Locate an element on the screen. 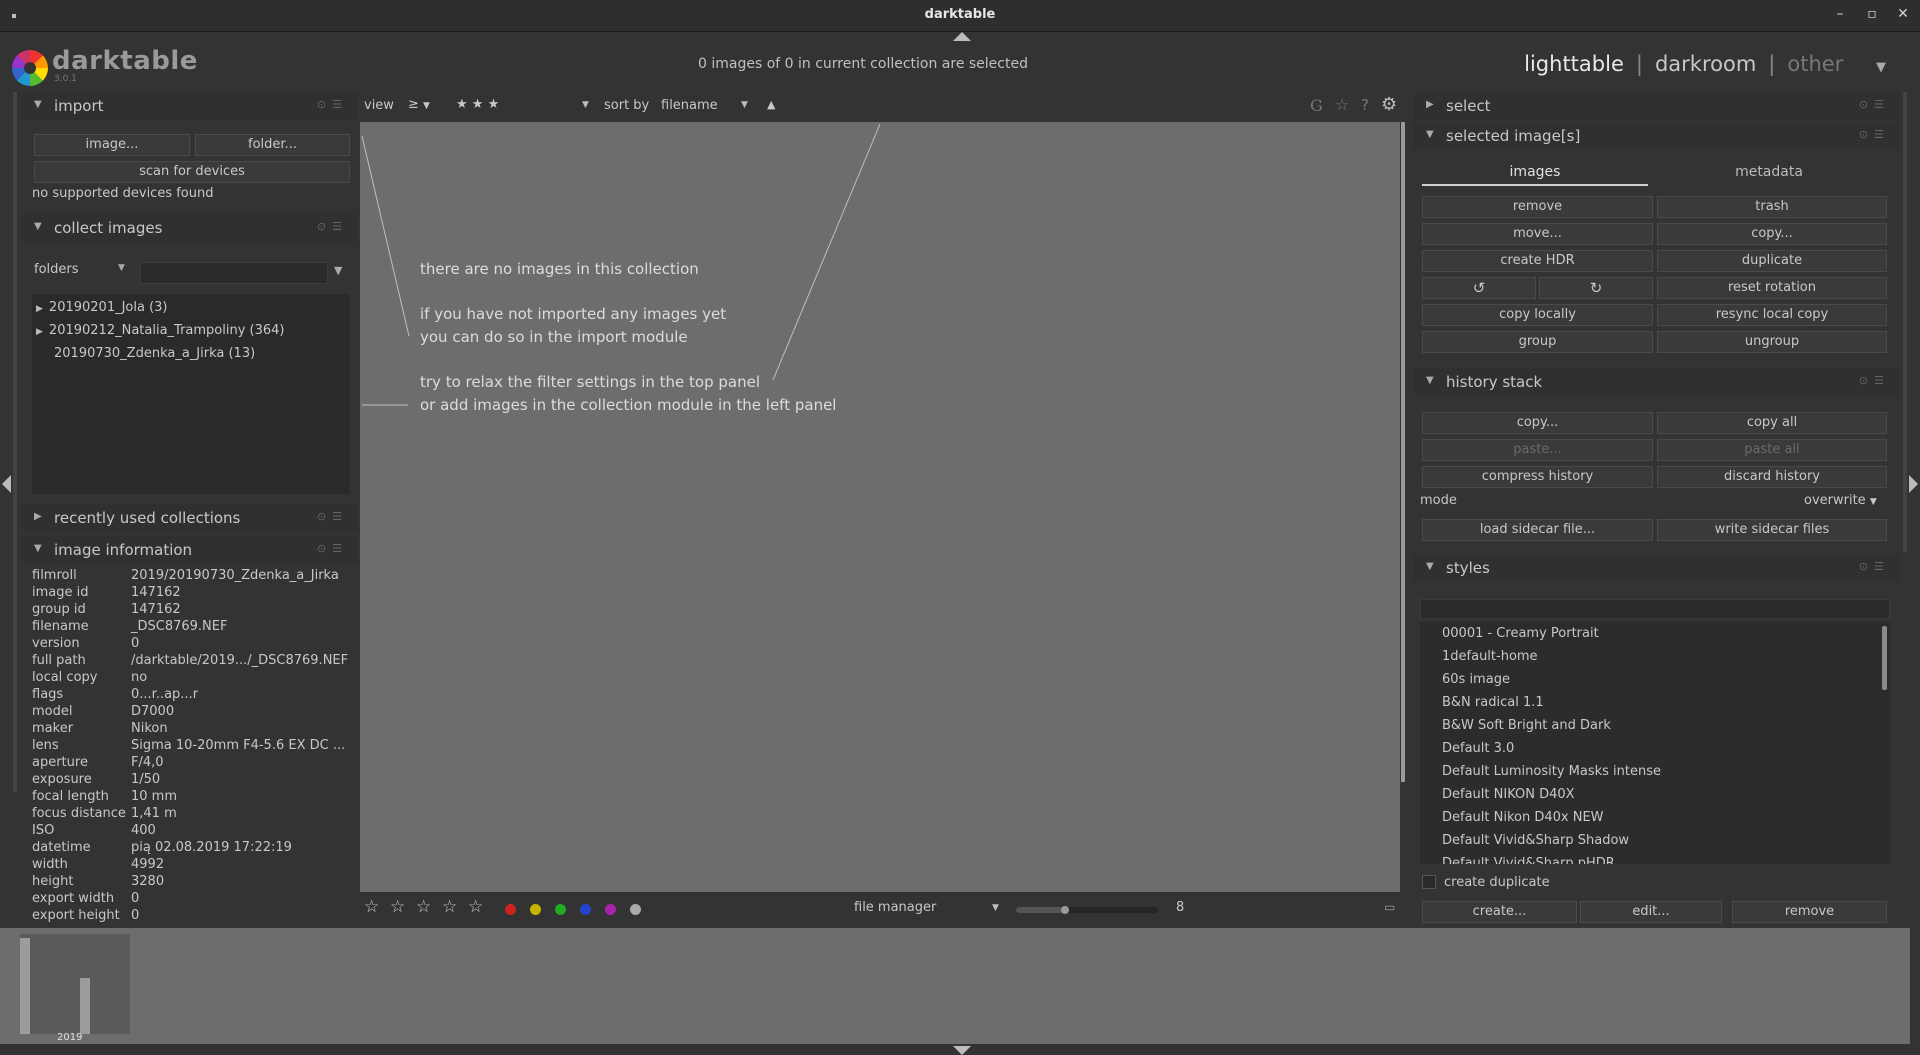  grouping-icon: G is located at coordinates (1316, 105).